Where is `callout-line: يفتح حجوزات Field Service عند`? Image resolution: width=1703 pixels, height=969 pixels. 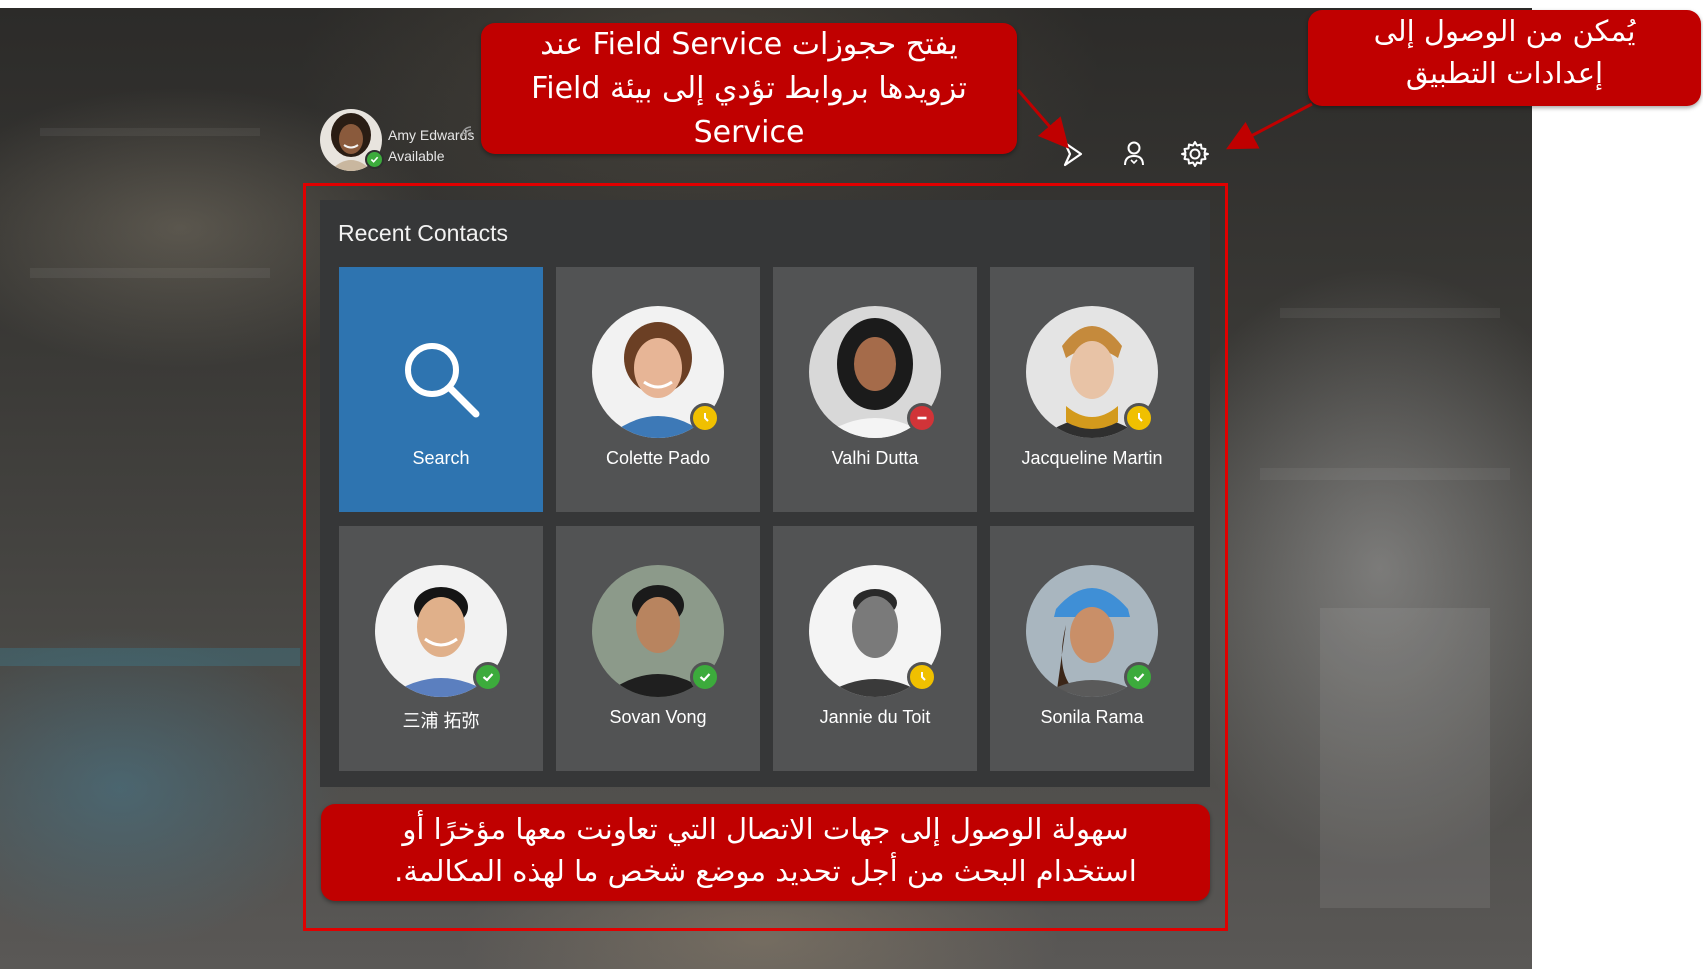
callout-line: يفتح حجوزات Field Service عند is located at coordinates (749, 44).